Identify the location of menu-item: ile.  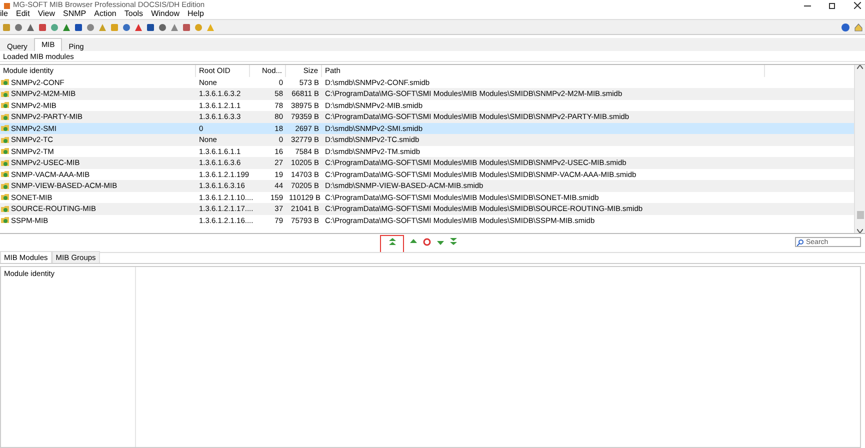
(4, 14).